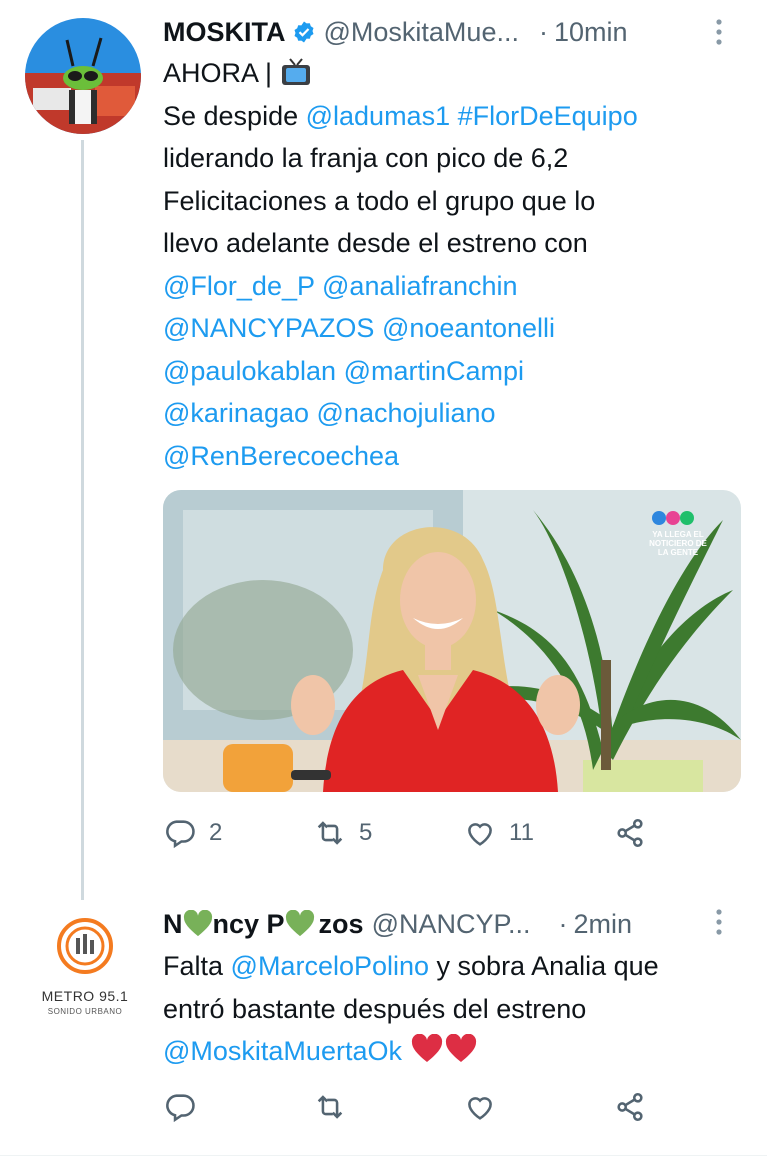 Image resolution: width=767 pixels, height=1158 pixels. I want to click on retweet-button, so click(330, 1107).